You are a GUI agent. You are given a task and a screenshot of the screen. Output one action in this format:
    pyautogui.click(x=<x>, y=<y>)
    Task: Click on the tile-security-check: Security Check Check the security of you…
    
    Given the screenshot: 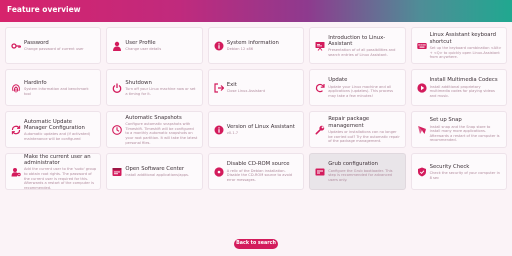 What is the action you would take?
    pyautogui.click(x=458, y=171)
    